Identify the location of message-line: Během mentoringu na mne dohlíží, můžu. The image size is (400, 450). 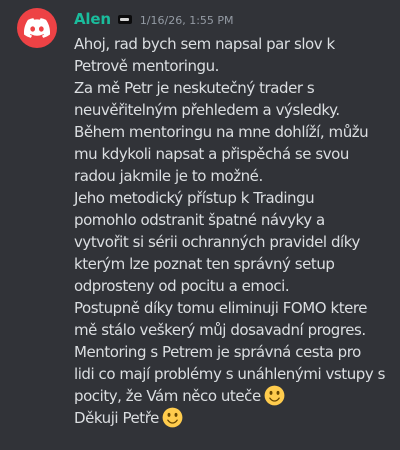
(221, 132).